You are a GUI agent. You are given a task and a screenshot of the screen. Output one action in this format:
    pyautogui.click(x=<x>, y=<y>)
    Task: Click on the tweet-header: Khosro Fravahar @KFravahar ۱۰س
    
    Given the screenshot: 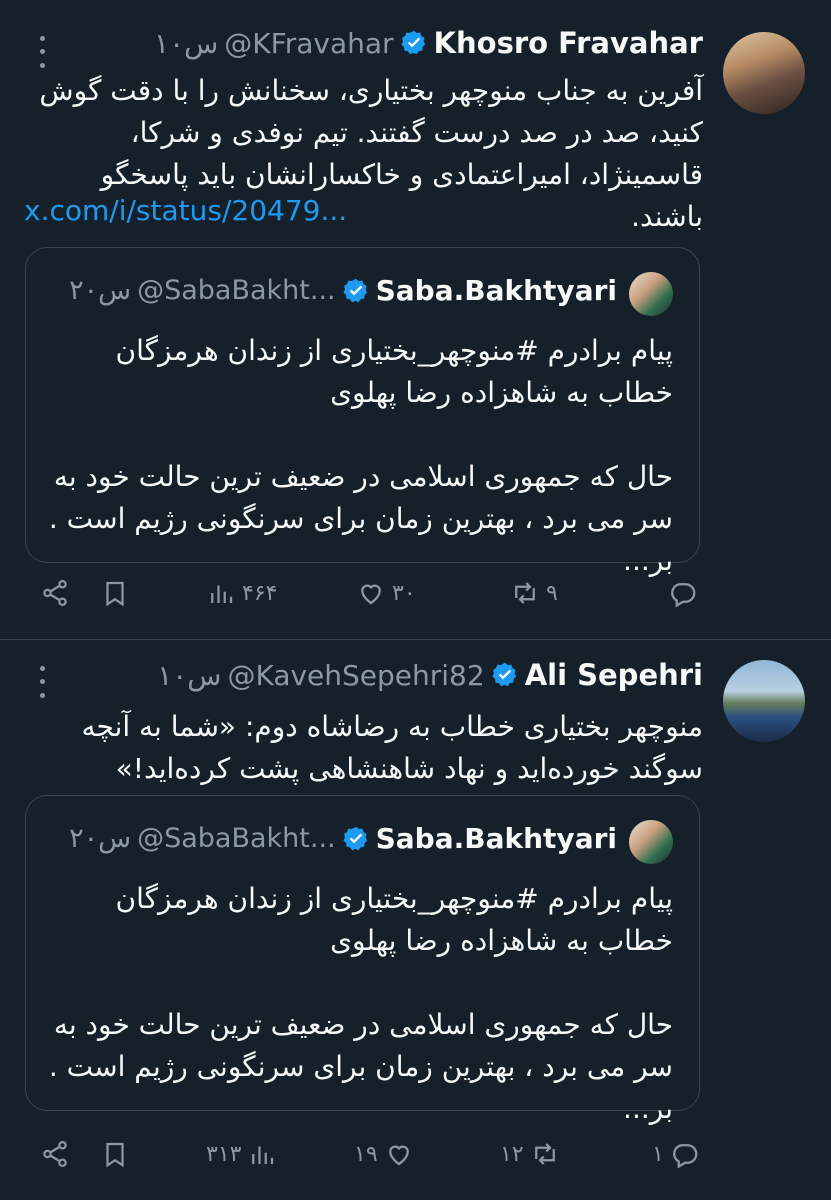 What is the action you would take?
    pyautogui.click(x=428, y=43)
    